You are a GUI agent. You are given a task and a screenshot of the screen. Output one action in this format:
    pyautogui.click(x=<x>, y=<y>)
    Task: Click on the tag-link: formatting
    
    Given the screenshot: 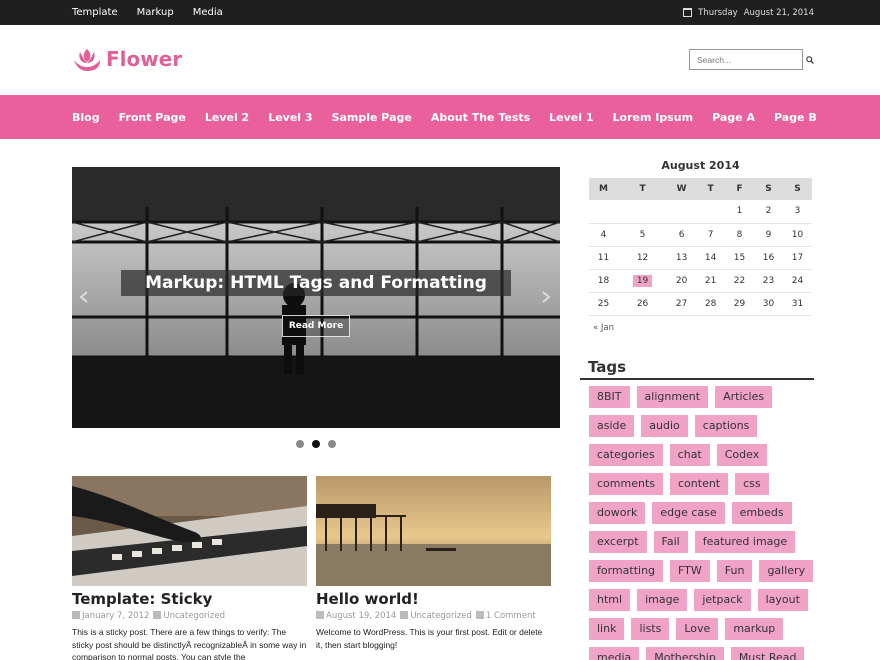 What is the action you would take?
    pyautogui.click(x=626, y=571)
    